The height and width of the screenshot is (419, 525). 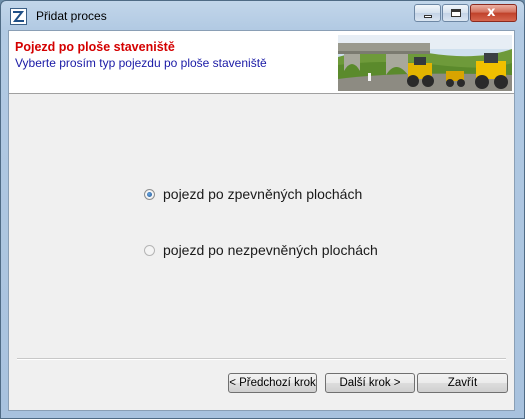 I want to click on option-label: pojezd po nezpevněných plochách, so click(x=270, y=250).